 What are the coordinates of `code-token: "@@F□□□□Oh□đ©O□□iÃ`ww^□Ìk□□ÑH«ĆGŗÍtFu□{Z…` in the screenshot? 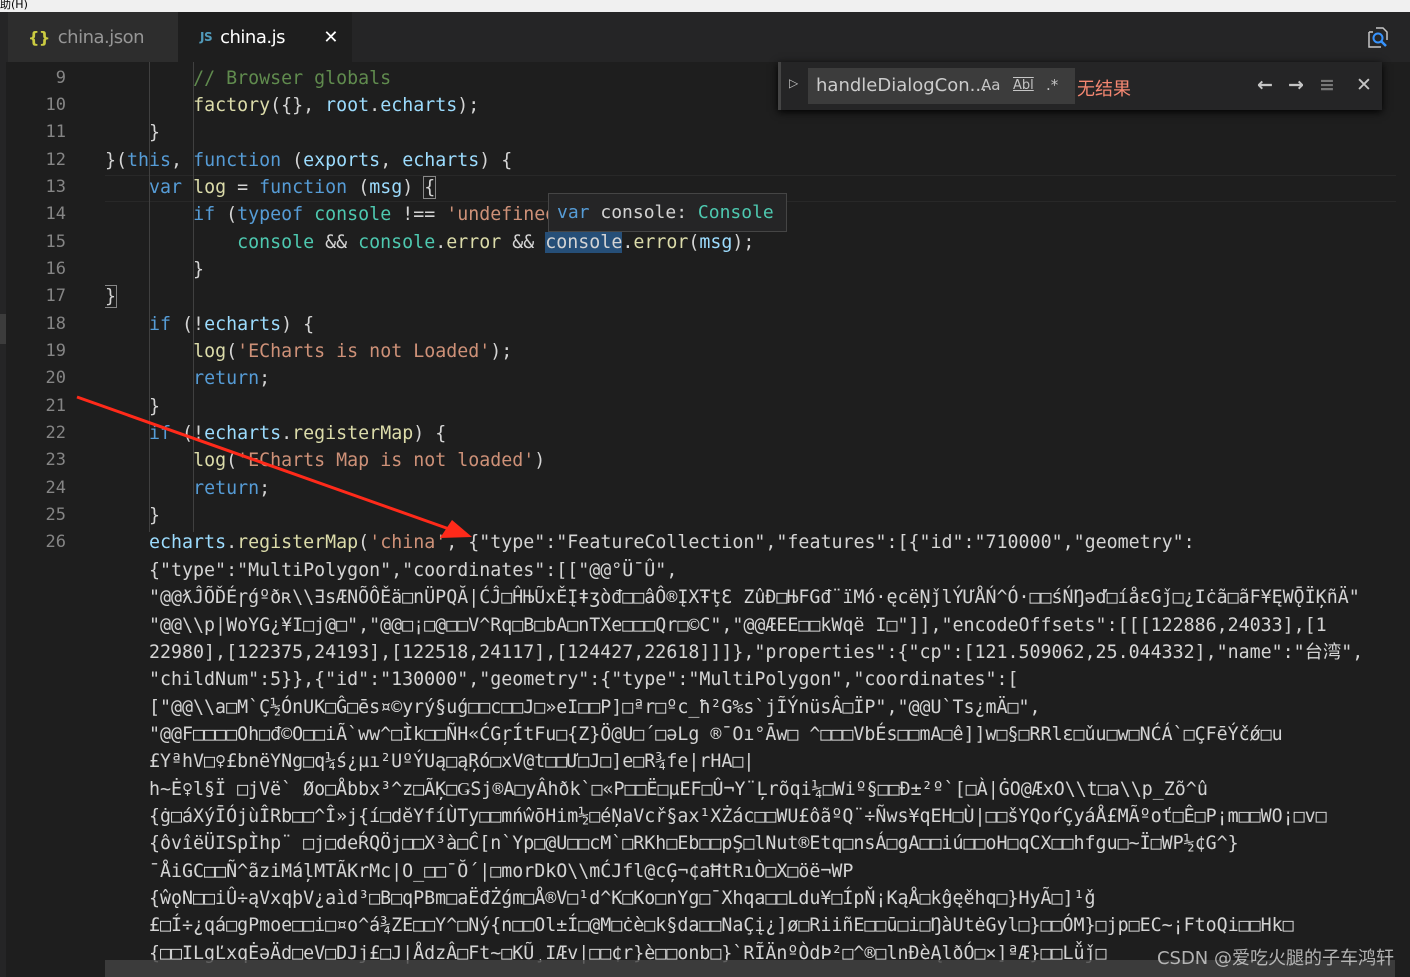 It's located at (694, 734).